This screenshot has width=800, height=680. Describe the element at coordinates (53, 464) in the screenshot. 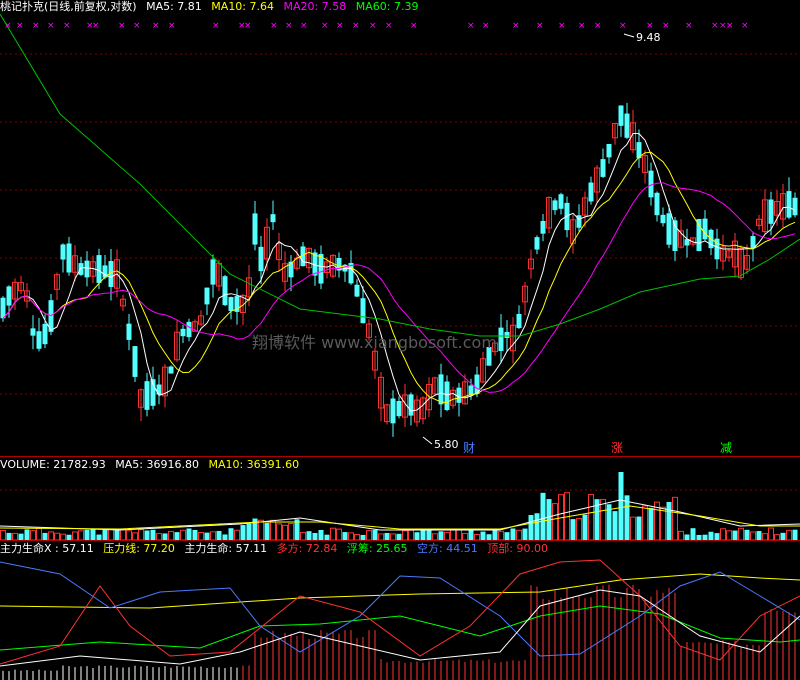

I see `volume-label: VOLUME: 21782.93` at that location.